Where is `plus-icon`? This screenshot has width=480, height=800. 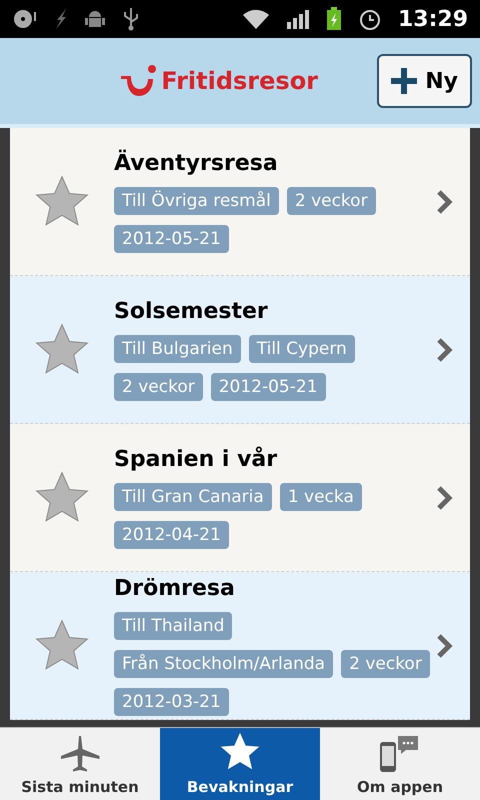 plus-icon is located at coordinates (404, 81).